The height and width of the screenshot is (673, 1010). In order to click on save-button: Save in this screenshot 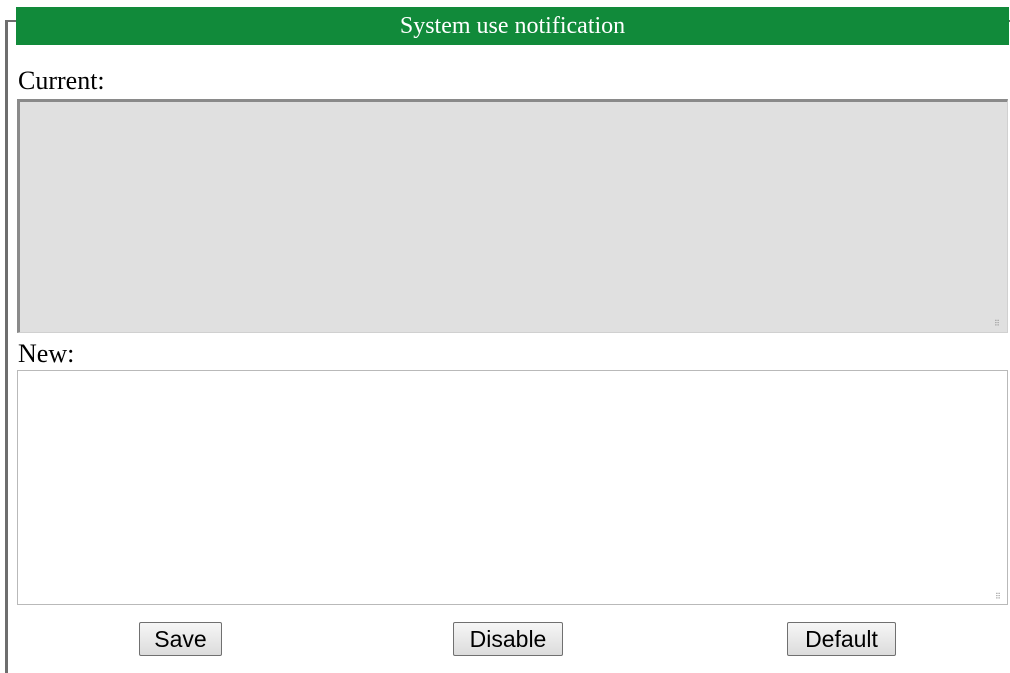, I will do `click(180, 639)`.